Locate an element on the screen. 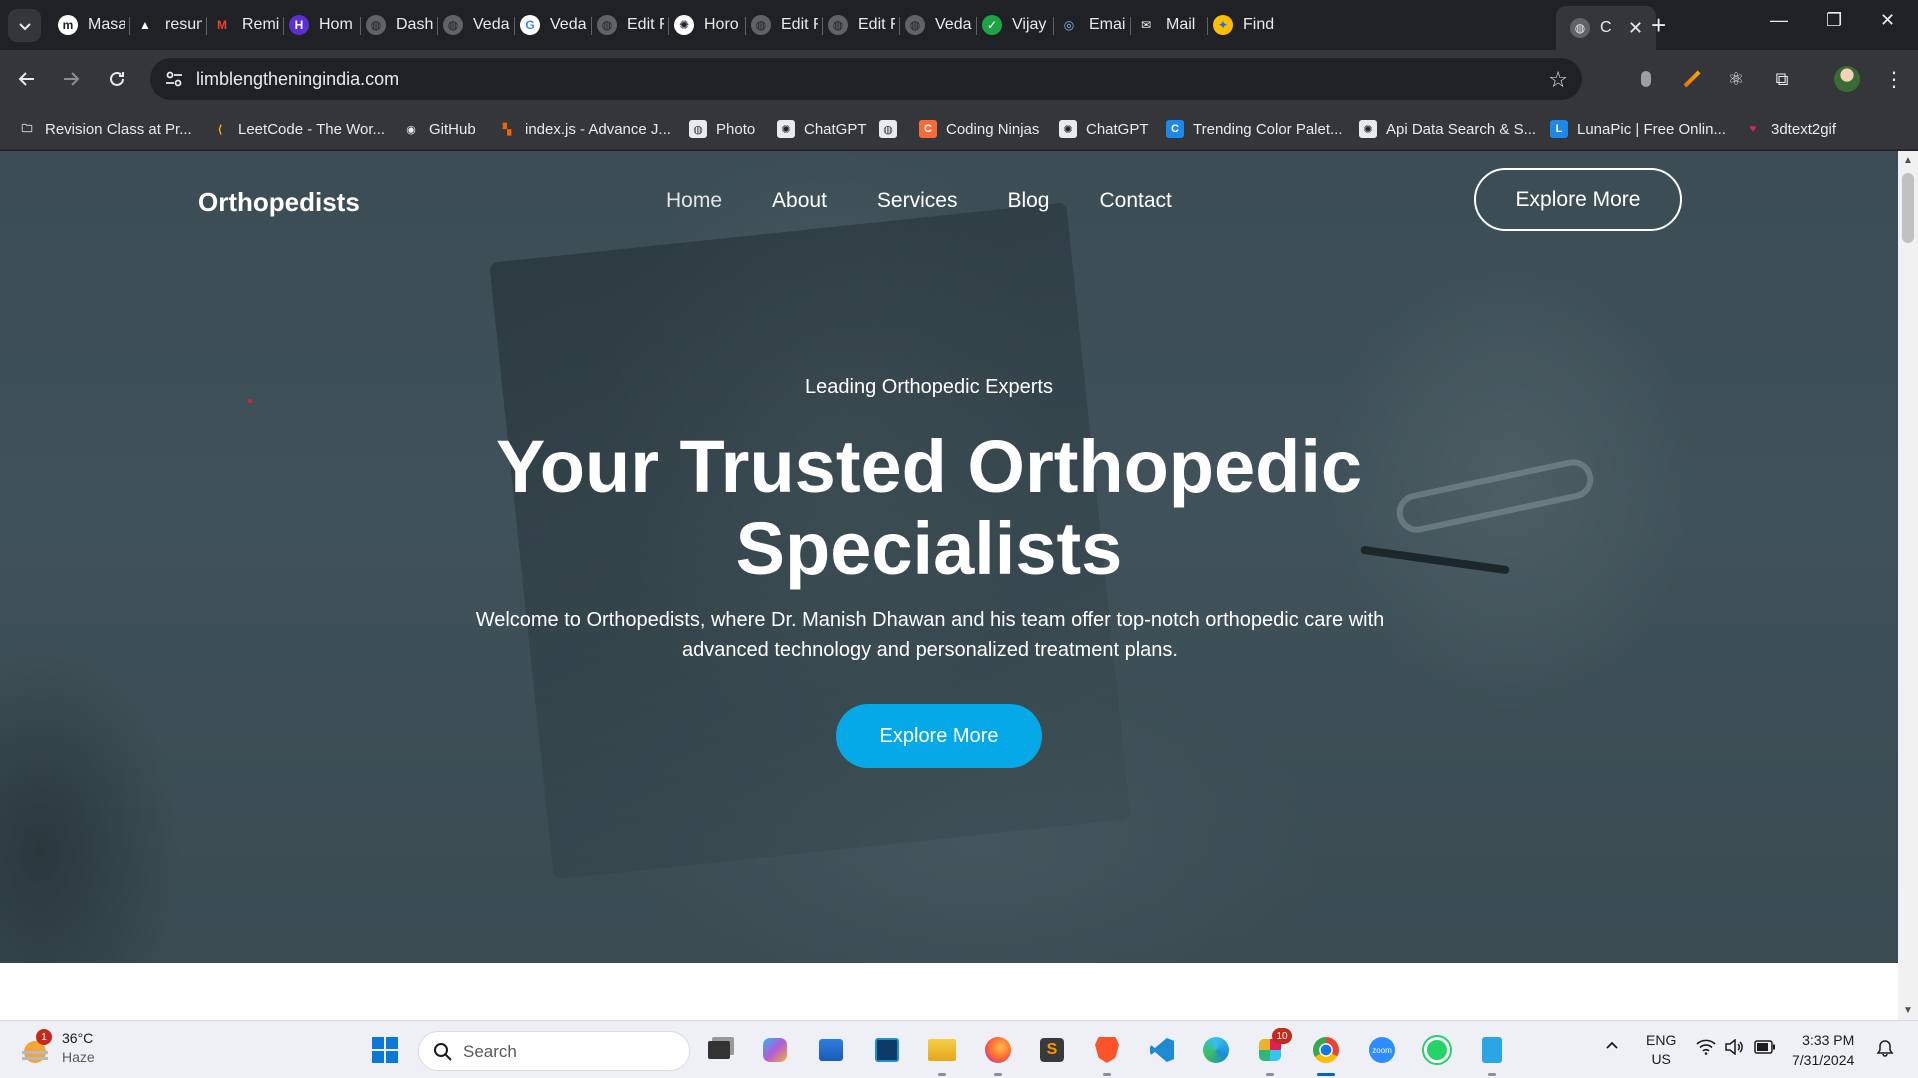  tab-16: ✦ Find is located at coordinates (1246, 25).